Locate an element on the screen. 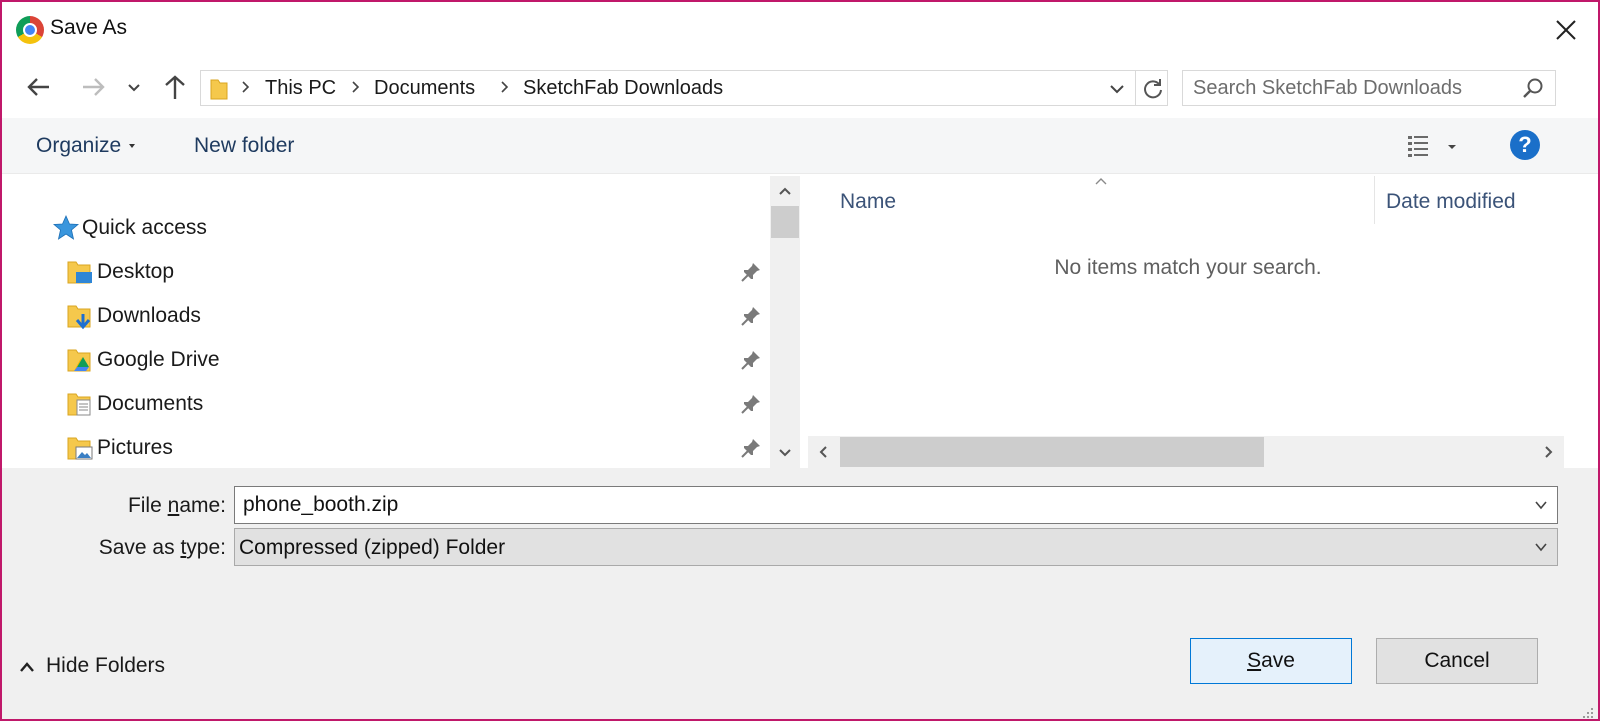 The height and width of the screenshot is (721, 1600). refresh-icon is located at coordinates (1153, 89).